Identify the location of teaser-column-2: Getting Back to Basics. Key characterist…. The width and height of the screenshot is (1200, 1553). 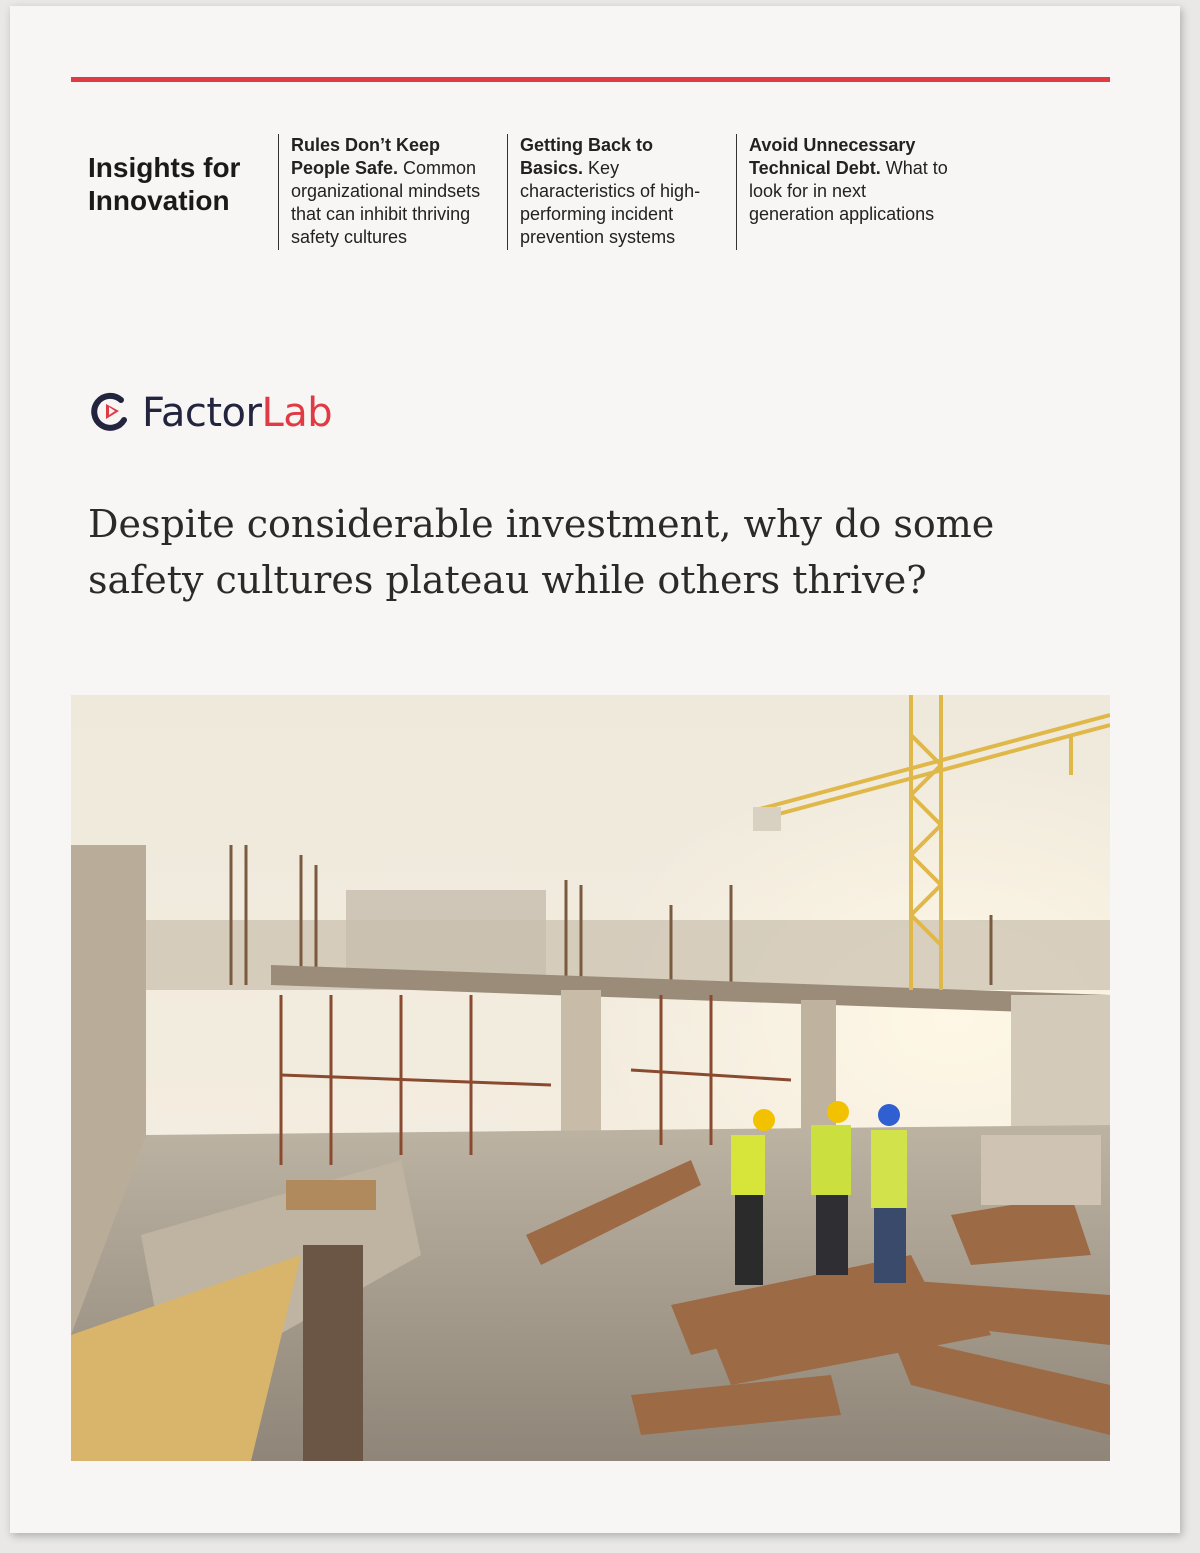
(613, 192).